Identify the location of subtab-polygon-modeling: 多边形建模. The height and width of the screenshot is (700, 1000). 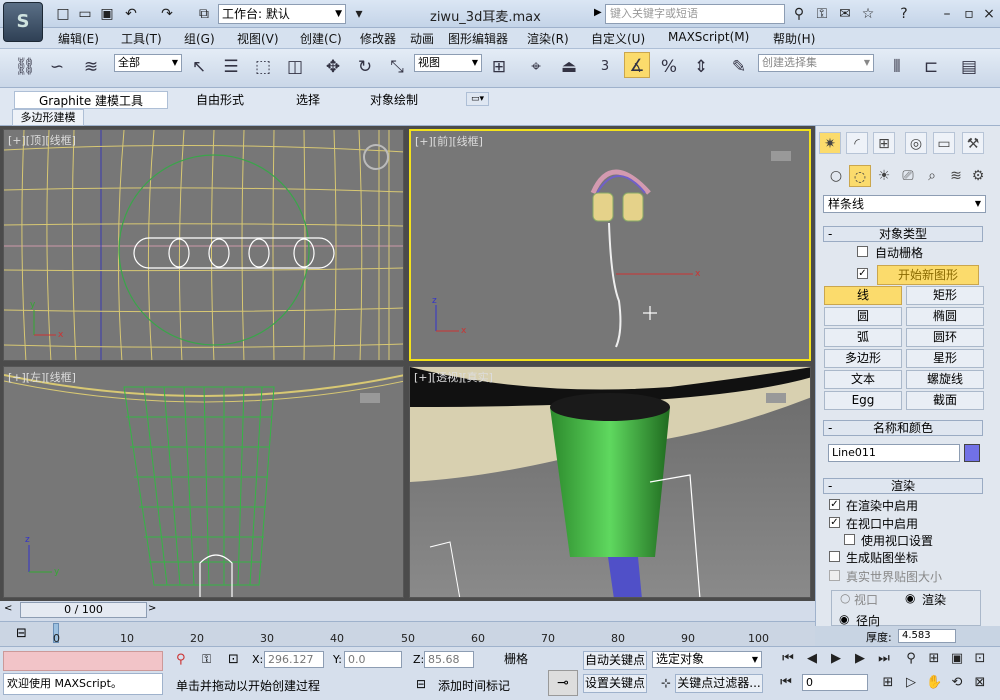
(48, 117).